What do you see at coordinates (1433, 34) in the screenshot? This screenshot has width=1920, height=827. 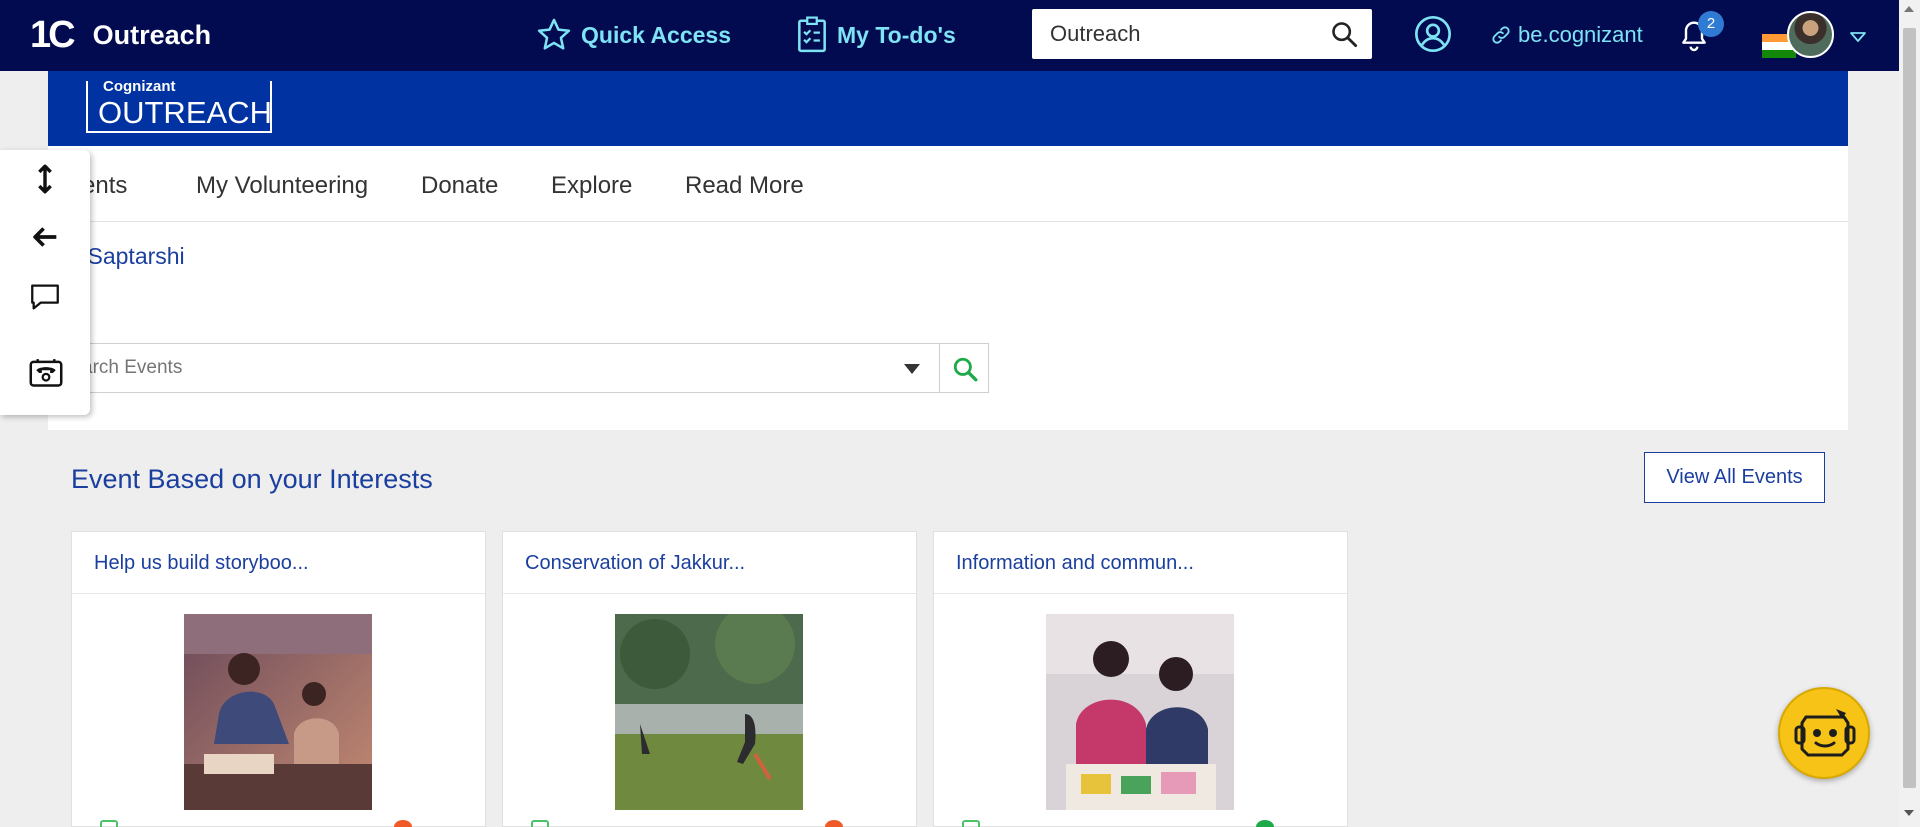 I see `user-search-icon` at bounding box center [1433, 34].